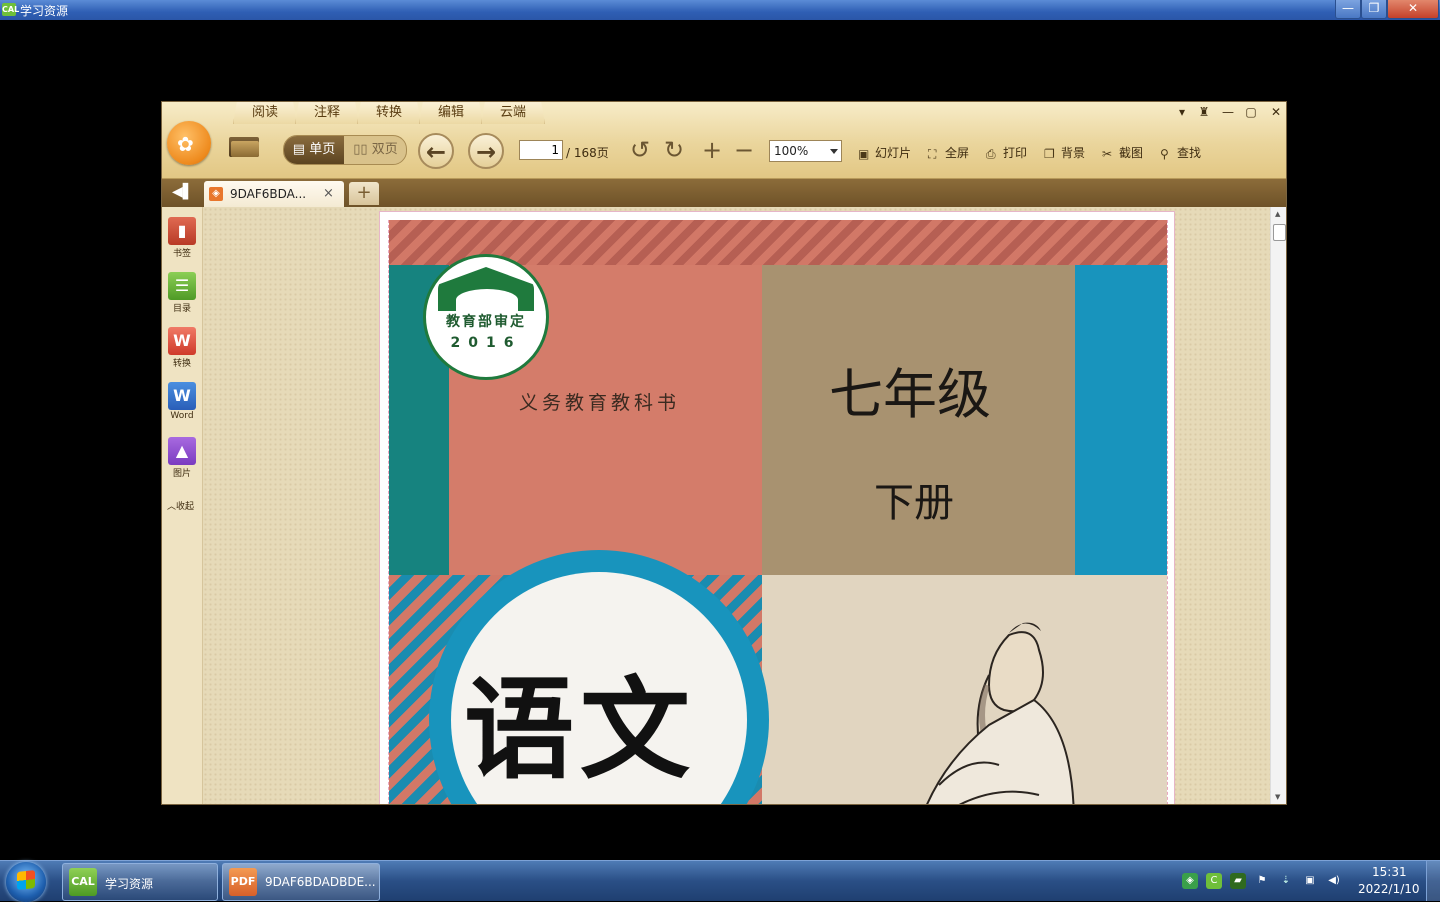 The image size is (1440, 902). Describe the element at coordinates (1334, 881) in the screenshot. I see `volume-icon: ◀)` at that location.